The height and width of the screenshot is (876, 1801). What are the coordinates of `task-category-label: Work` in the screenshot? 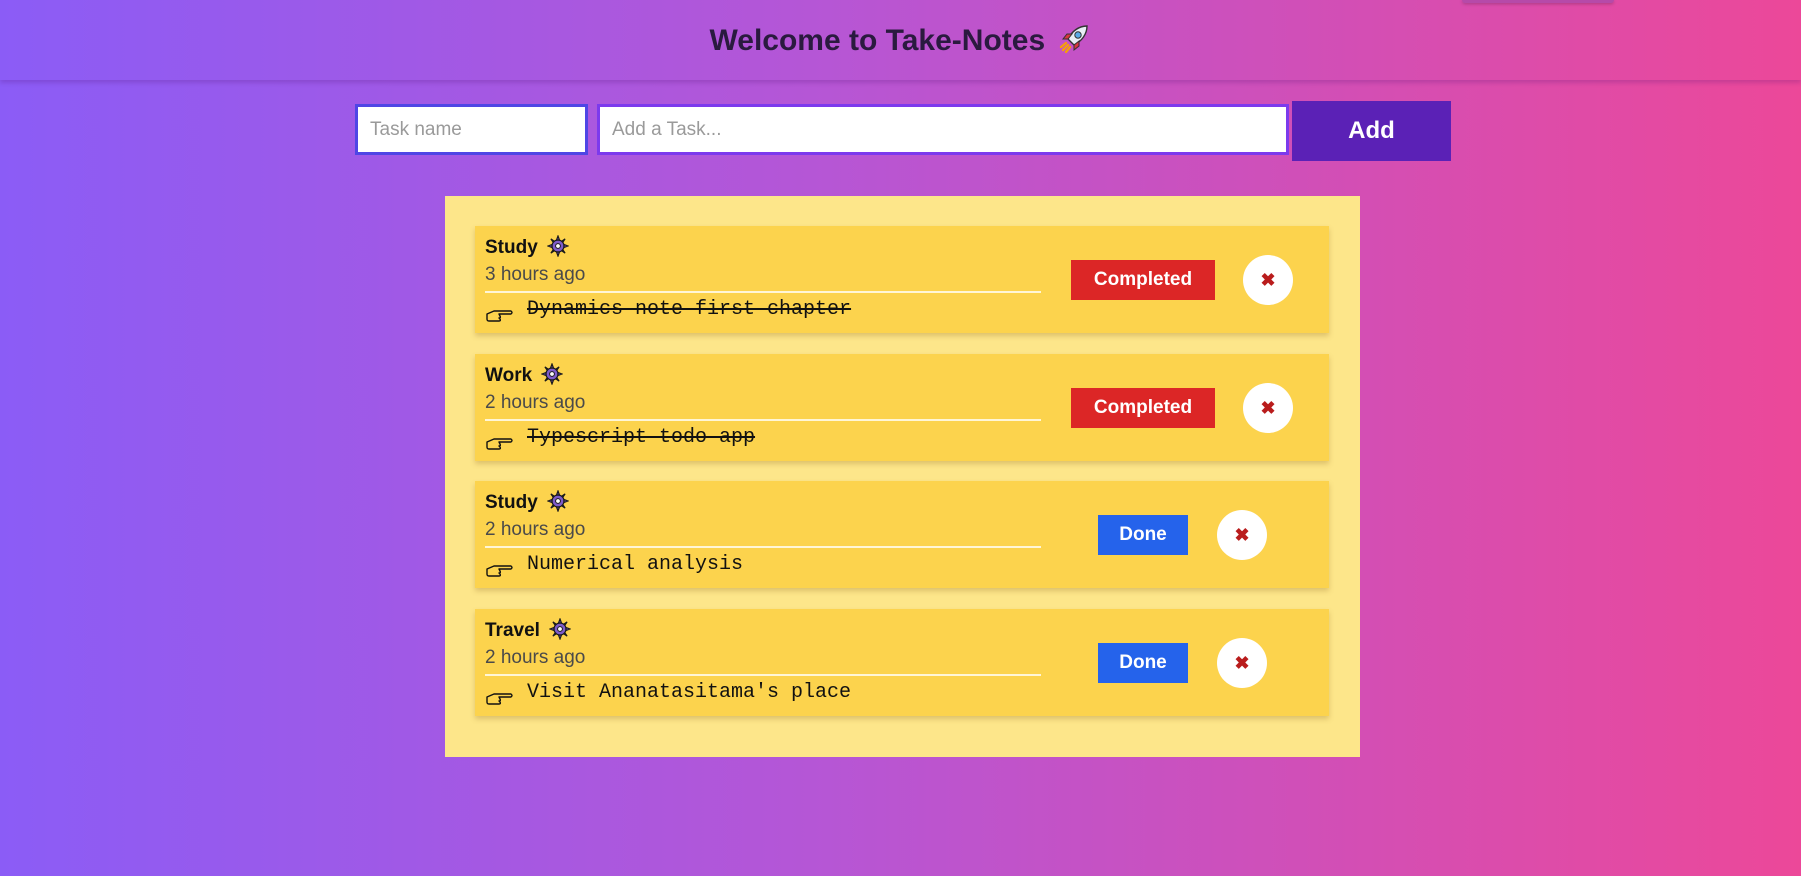 It's located at (509, 375).